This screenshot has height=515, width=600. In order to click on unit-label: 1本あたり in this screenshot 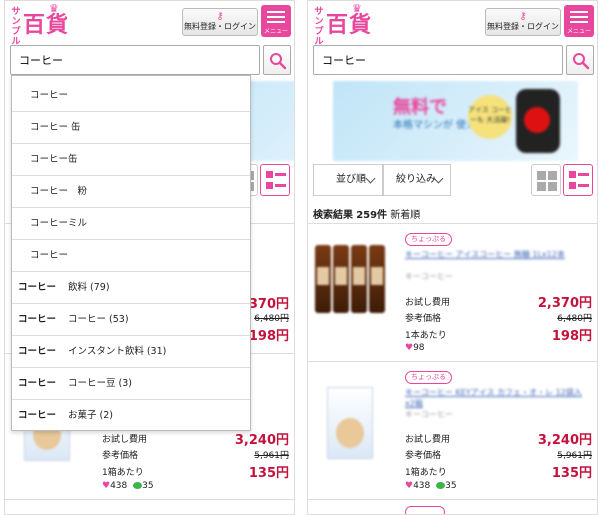, I will do `click(426, 336)`.